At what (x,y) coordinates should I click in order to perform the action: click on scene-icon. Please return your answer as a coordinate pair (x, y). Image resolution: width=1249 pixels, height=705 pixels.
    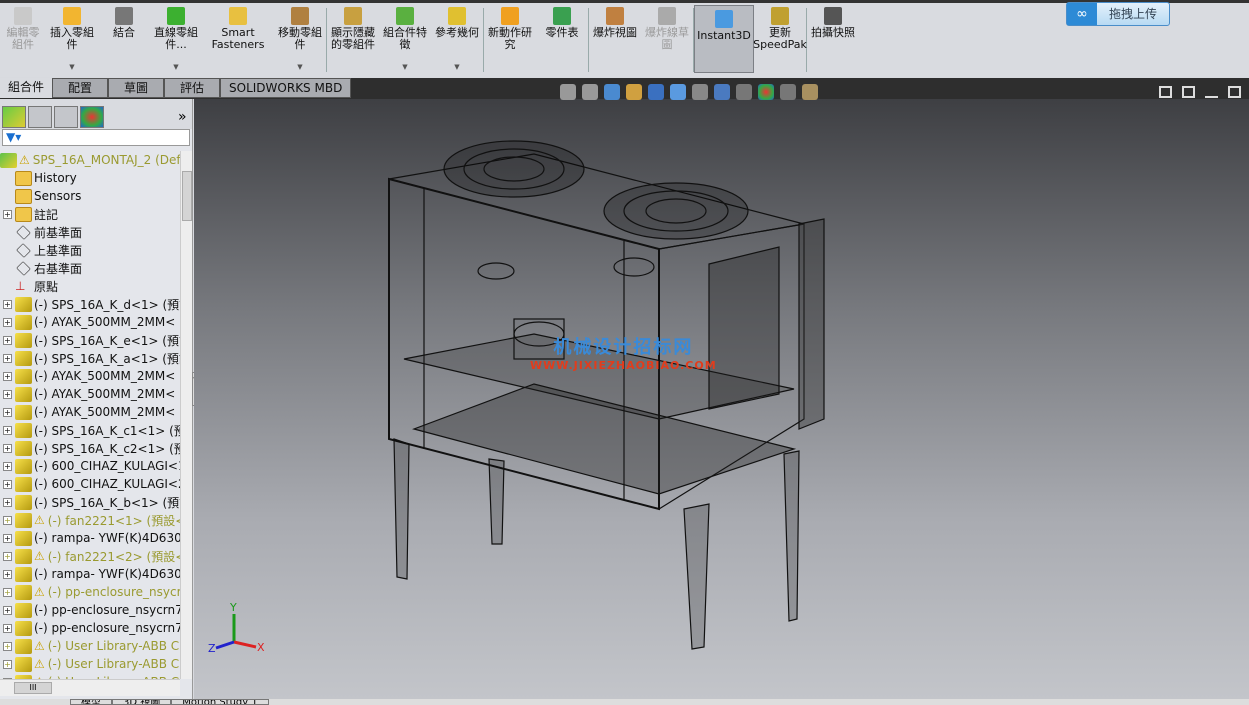
    Looking at the image, I should click on (788, 92).